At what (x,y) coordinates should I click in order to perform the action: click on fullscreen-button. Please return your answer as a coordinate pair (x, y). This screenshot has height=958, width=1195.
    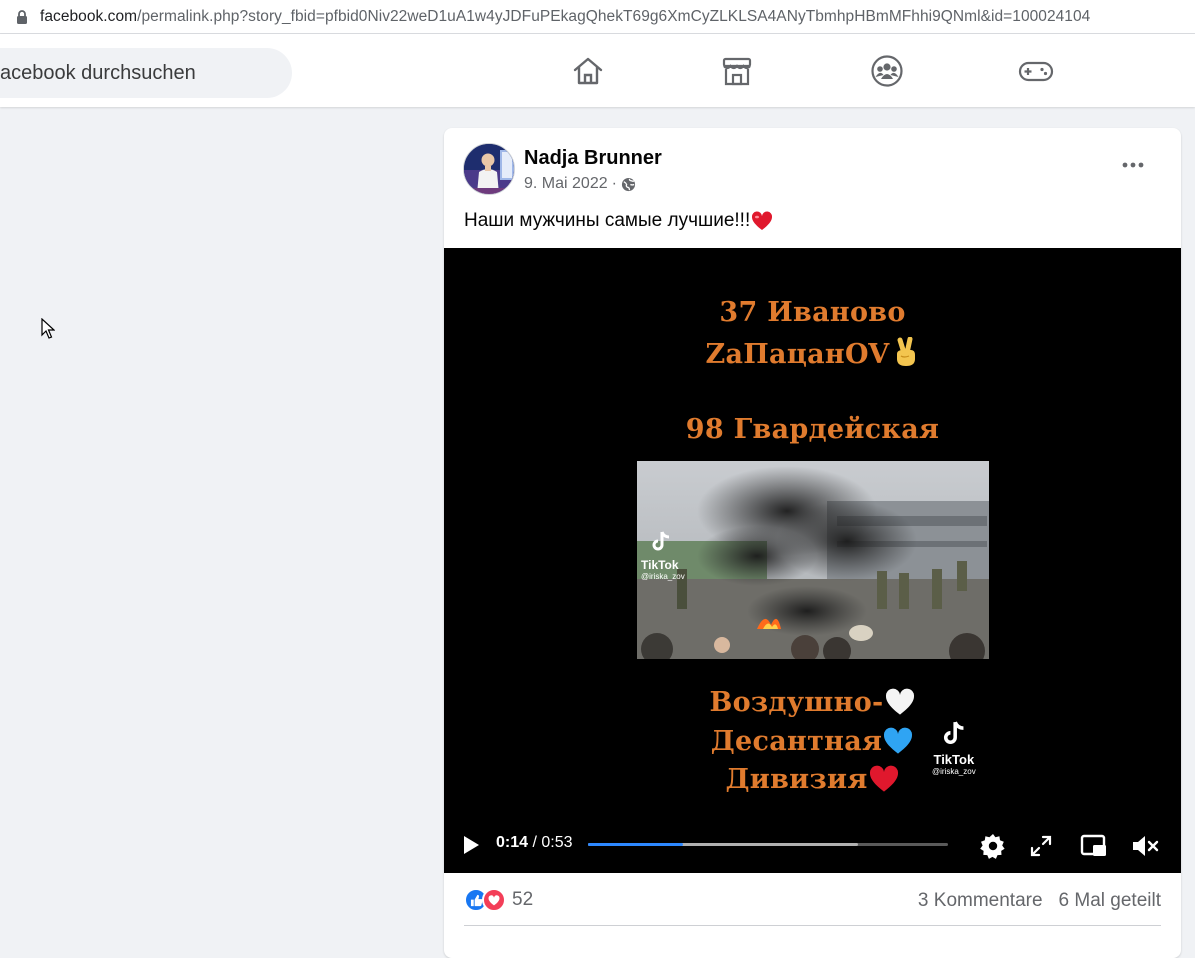
    Looking at the image, I should click on (1041, 846).